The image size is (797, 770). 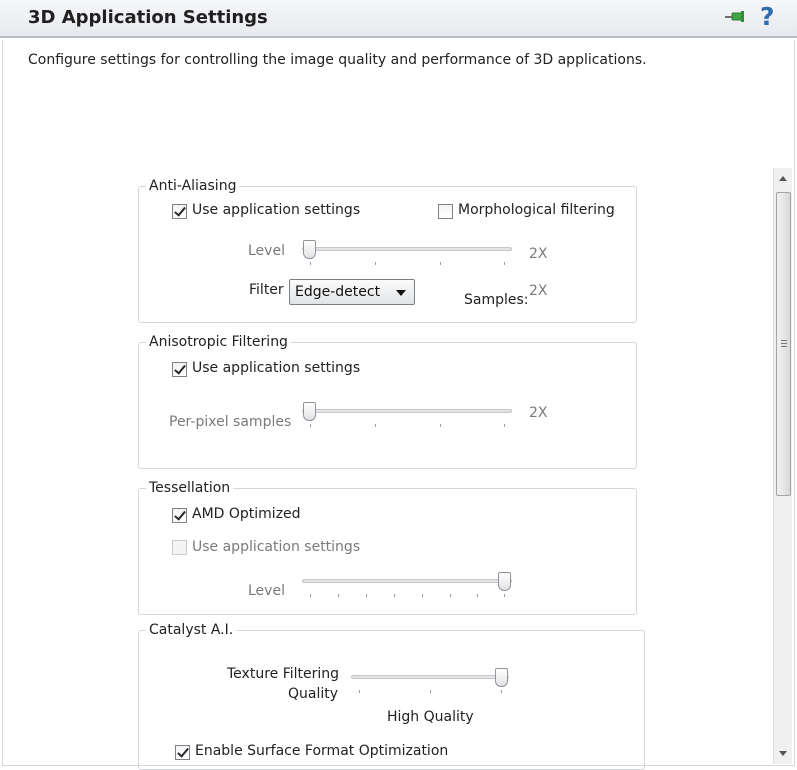 I want to click on page-title: 3D Application Settings, so click(x=148, y=17).